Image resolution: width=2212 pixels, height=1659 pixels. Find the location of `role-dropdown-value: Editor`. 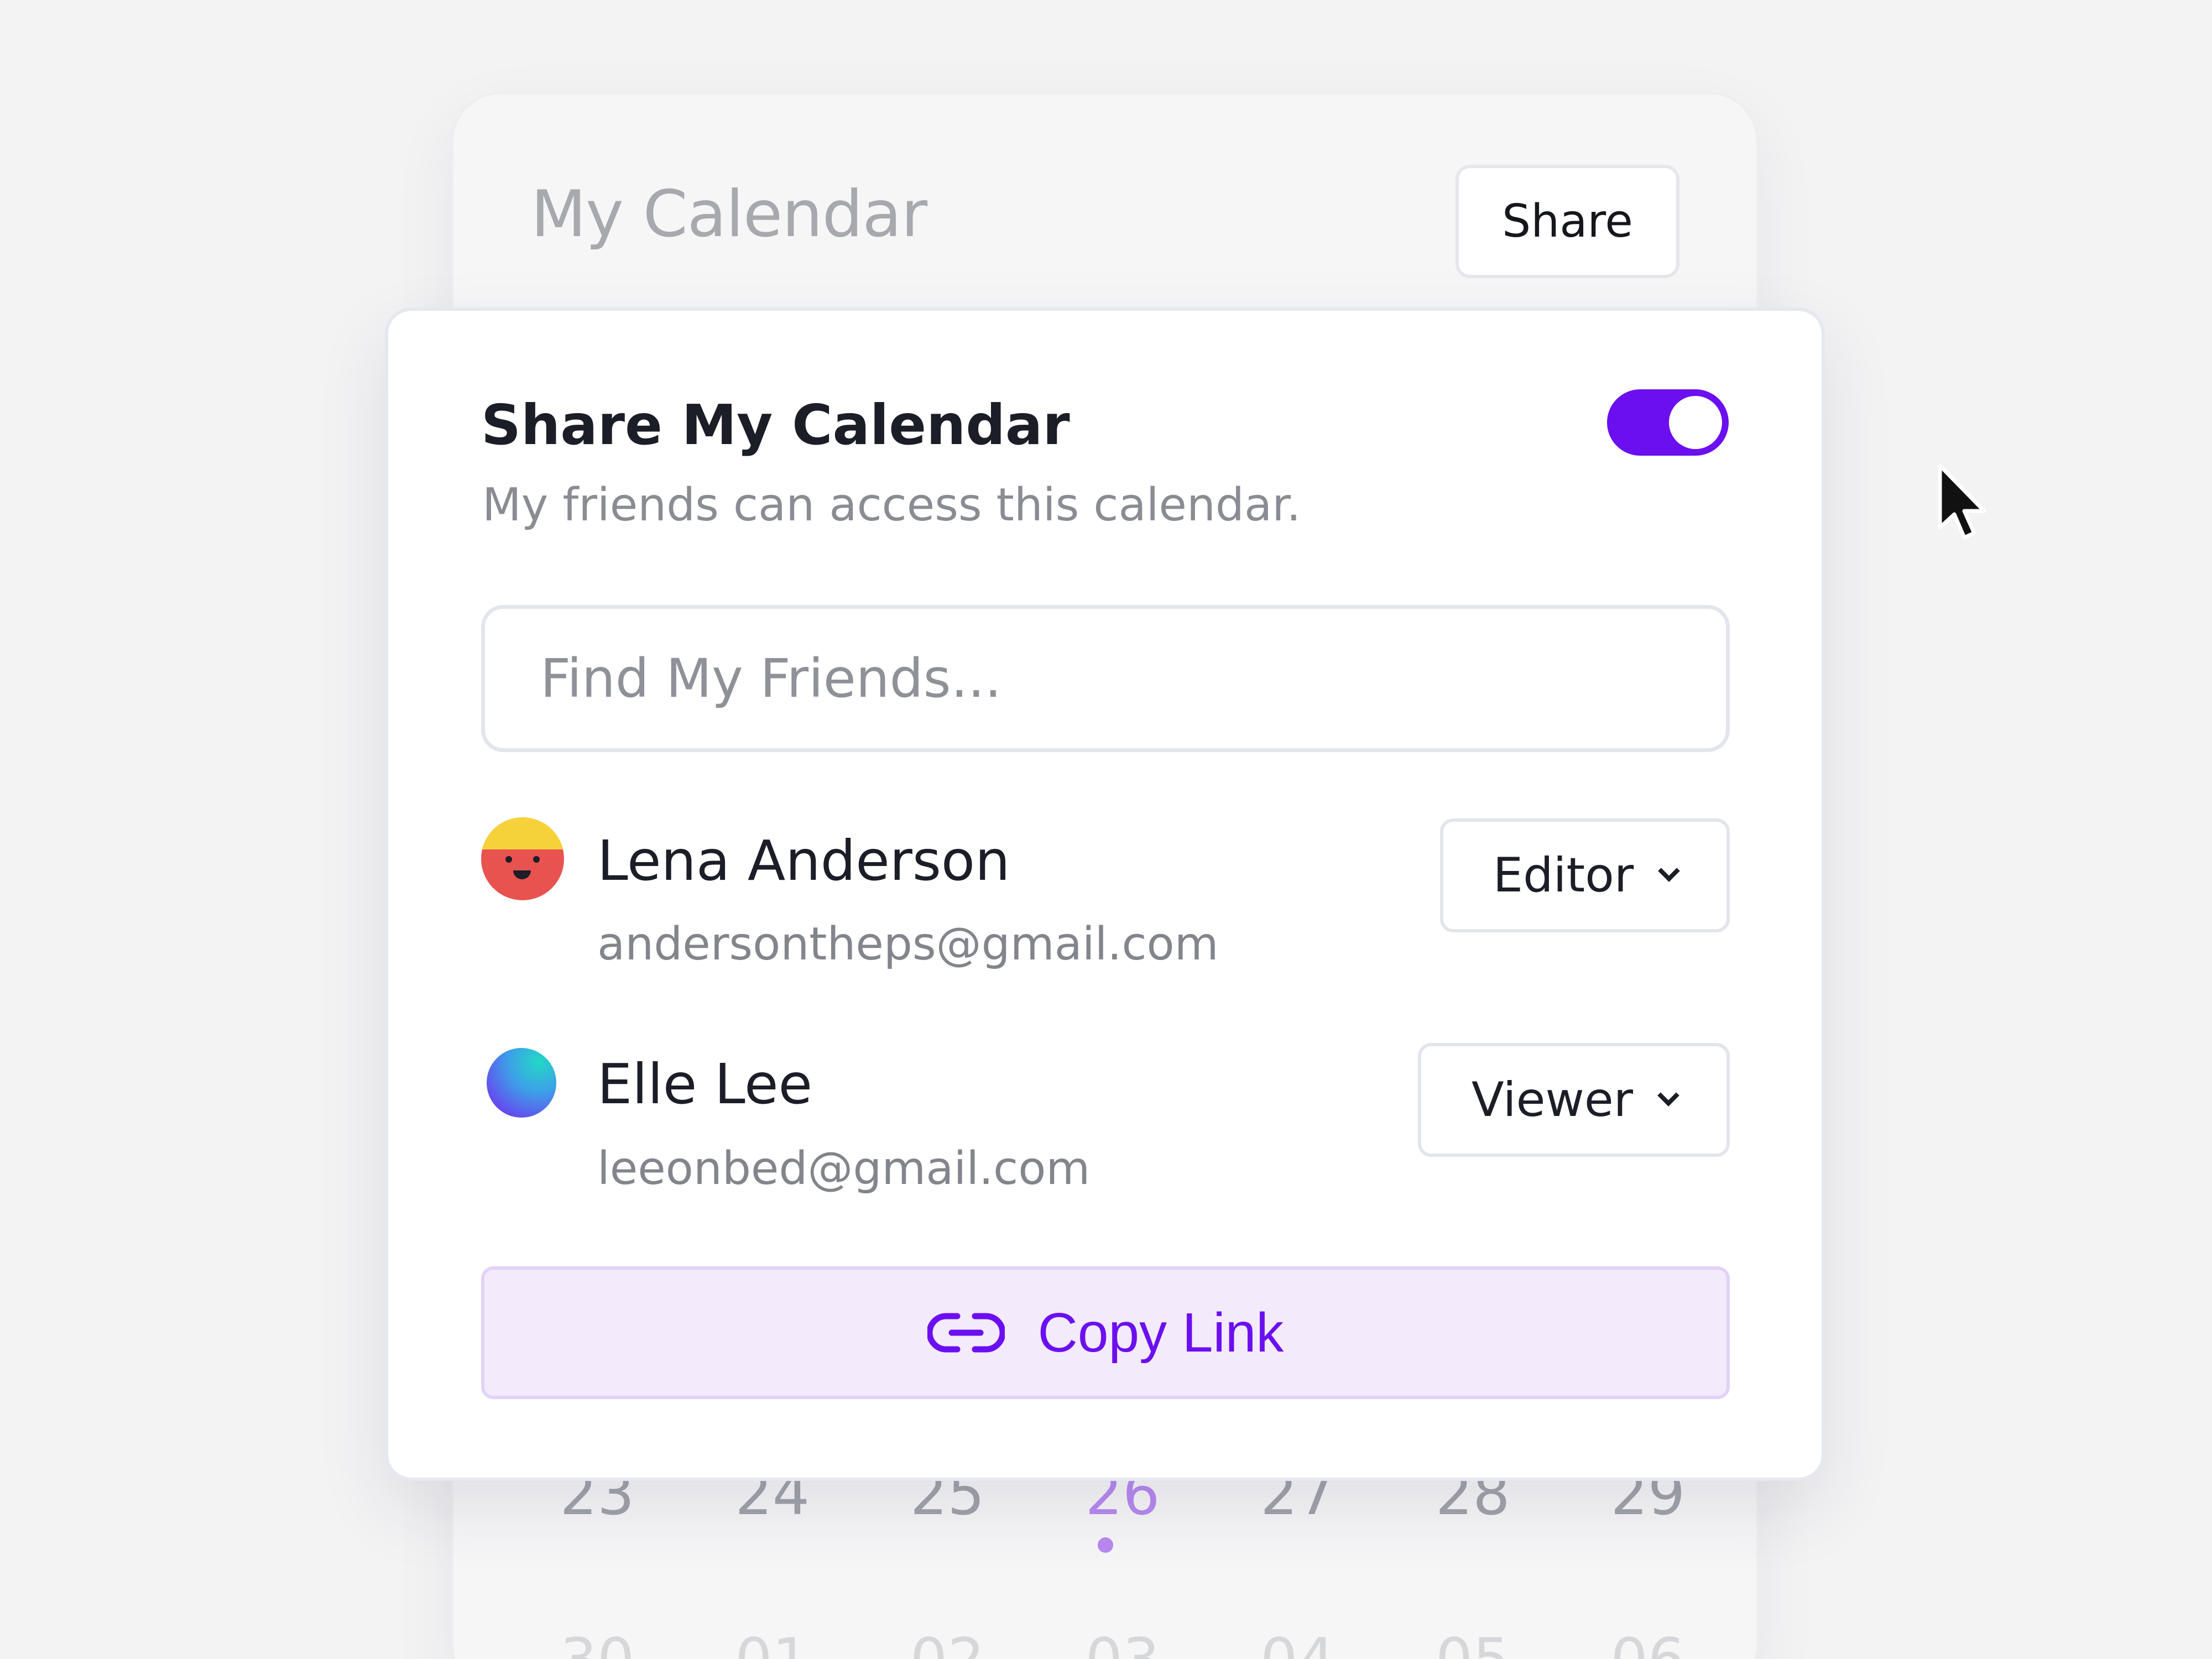

role-dropdown-value: Editor is located at coordinates (1563, 876).